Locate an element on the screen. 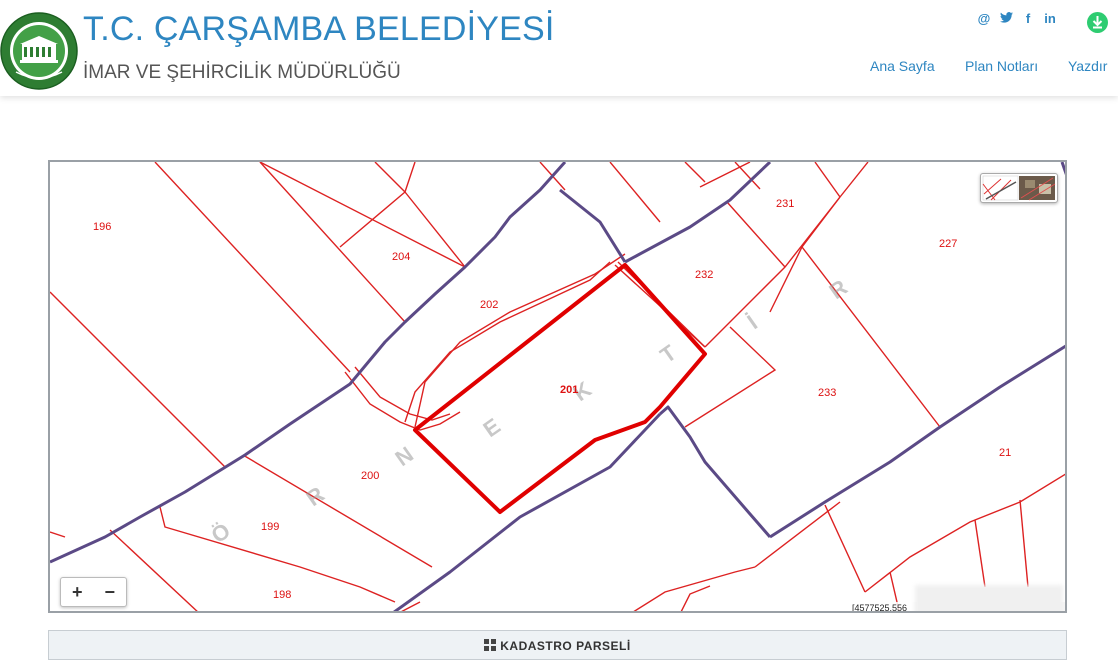 The width and height of the screenshot is (1118, 660). svg-text: N is located at coordinates (404, 457).